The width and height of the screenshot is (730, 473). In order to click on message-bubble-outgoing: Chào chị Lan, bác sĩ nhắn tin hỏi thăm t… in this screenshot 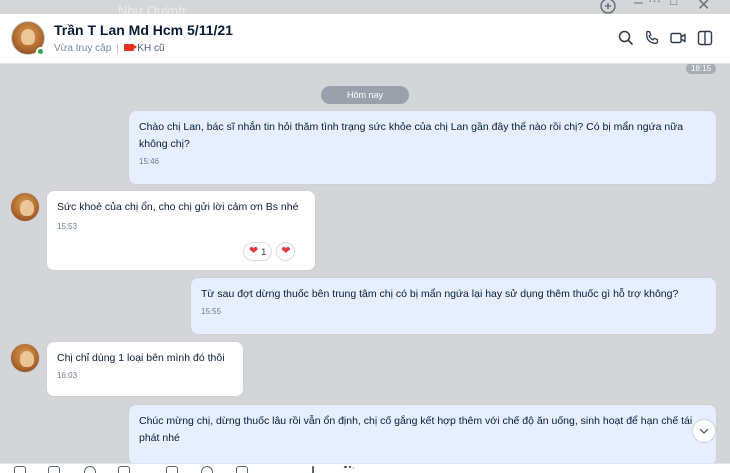, I will do `click(422, 147)`.